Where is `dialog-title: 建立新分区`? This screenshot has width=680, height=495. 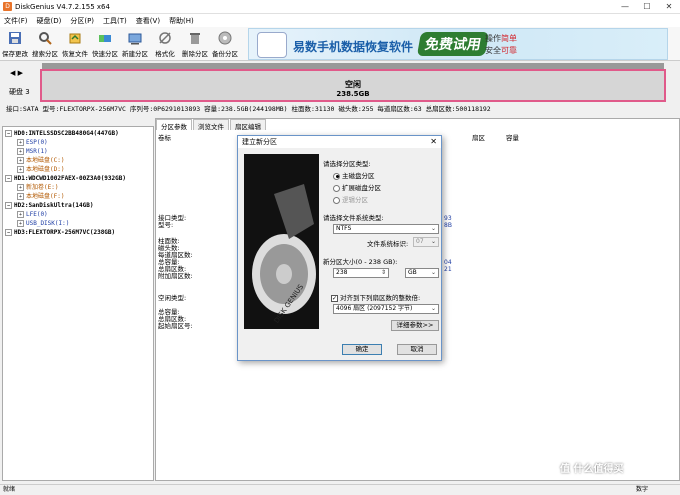
dialog-title: 建立新分区 is located at coordinates (259, 142).